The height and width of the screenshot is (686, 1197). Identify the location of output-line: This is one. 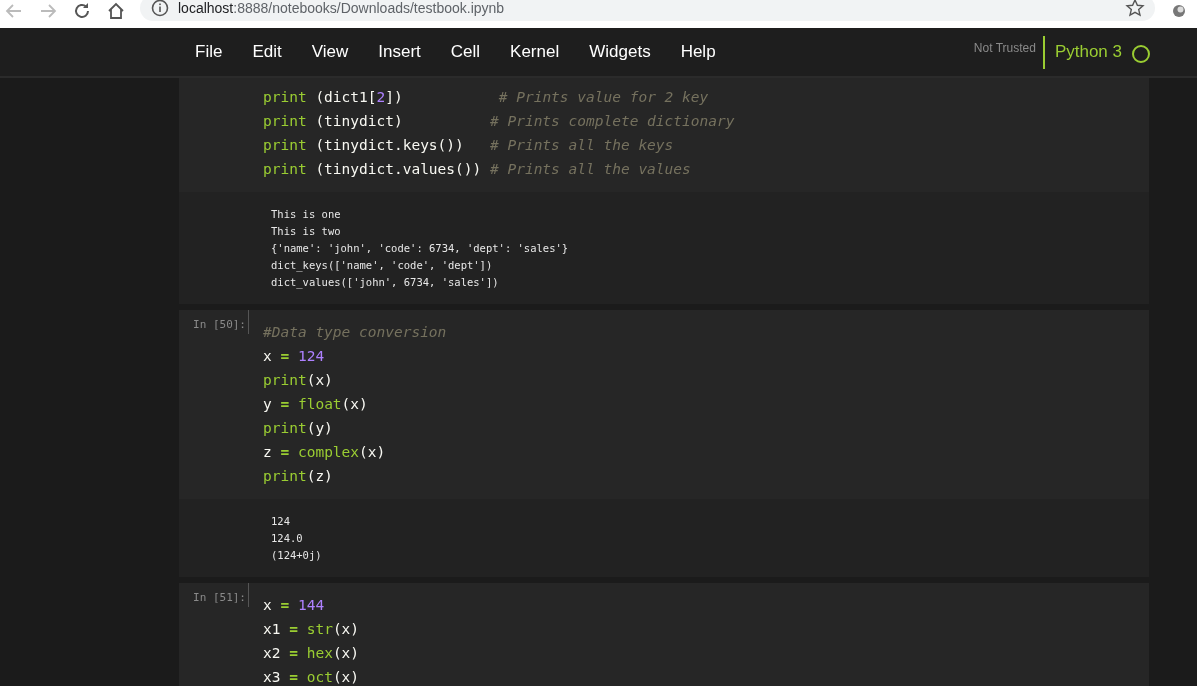
(306, 214).